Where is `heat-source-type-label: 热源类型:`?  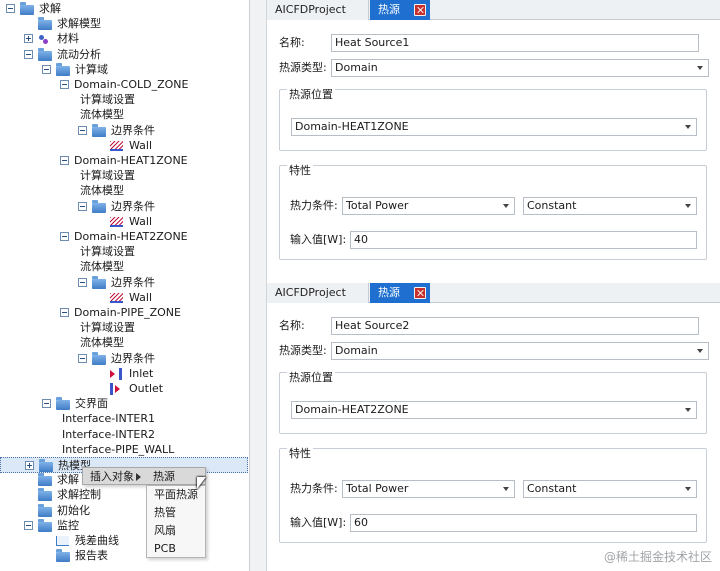 heat-source-type-label: 热源类型: is located at coordinates (303, 67).